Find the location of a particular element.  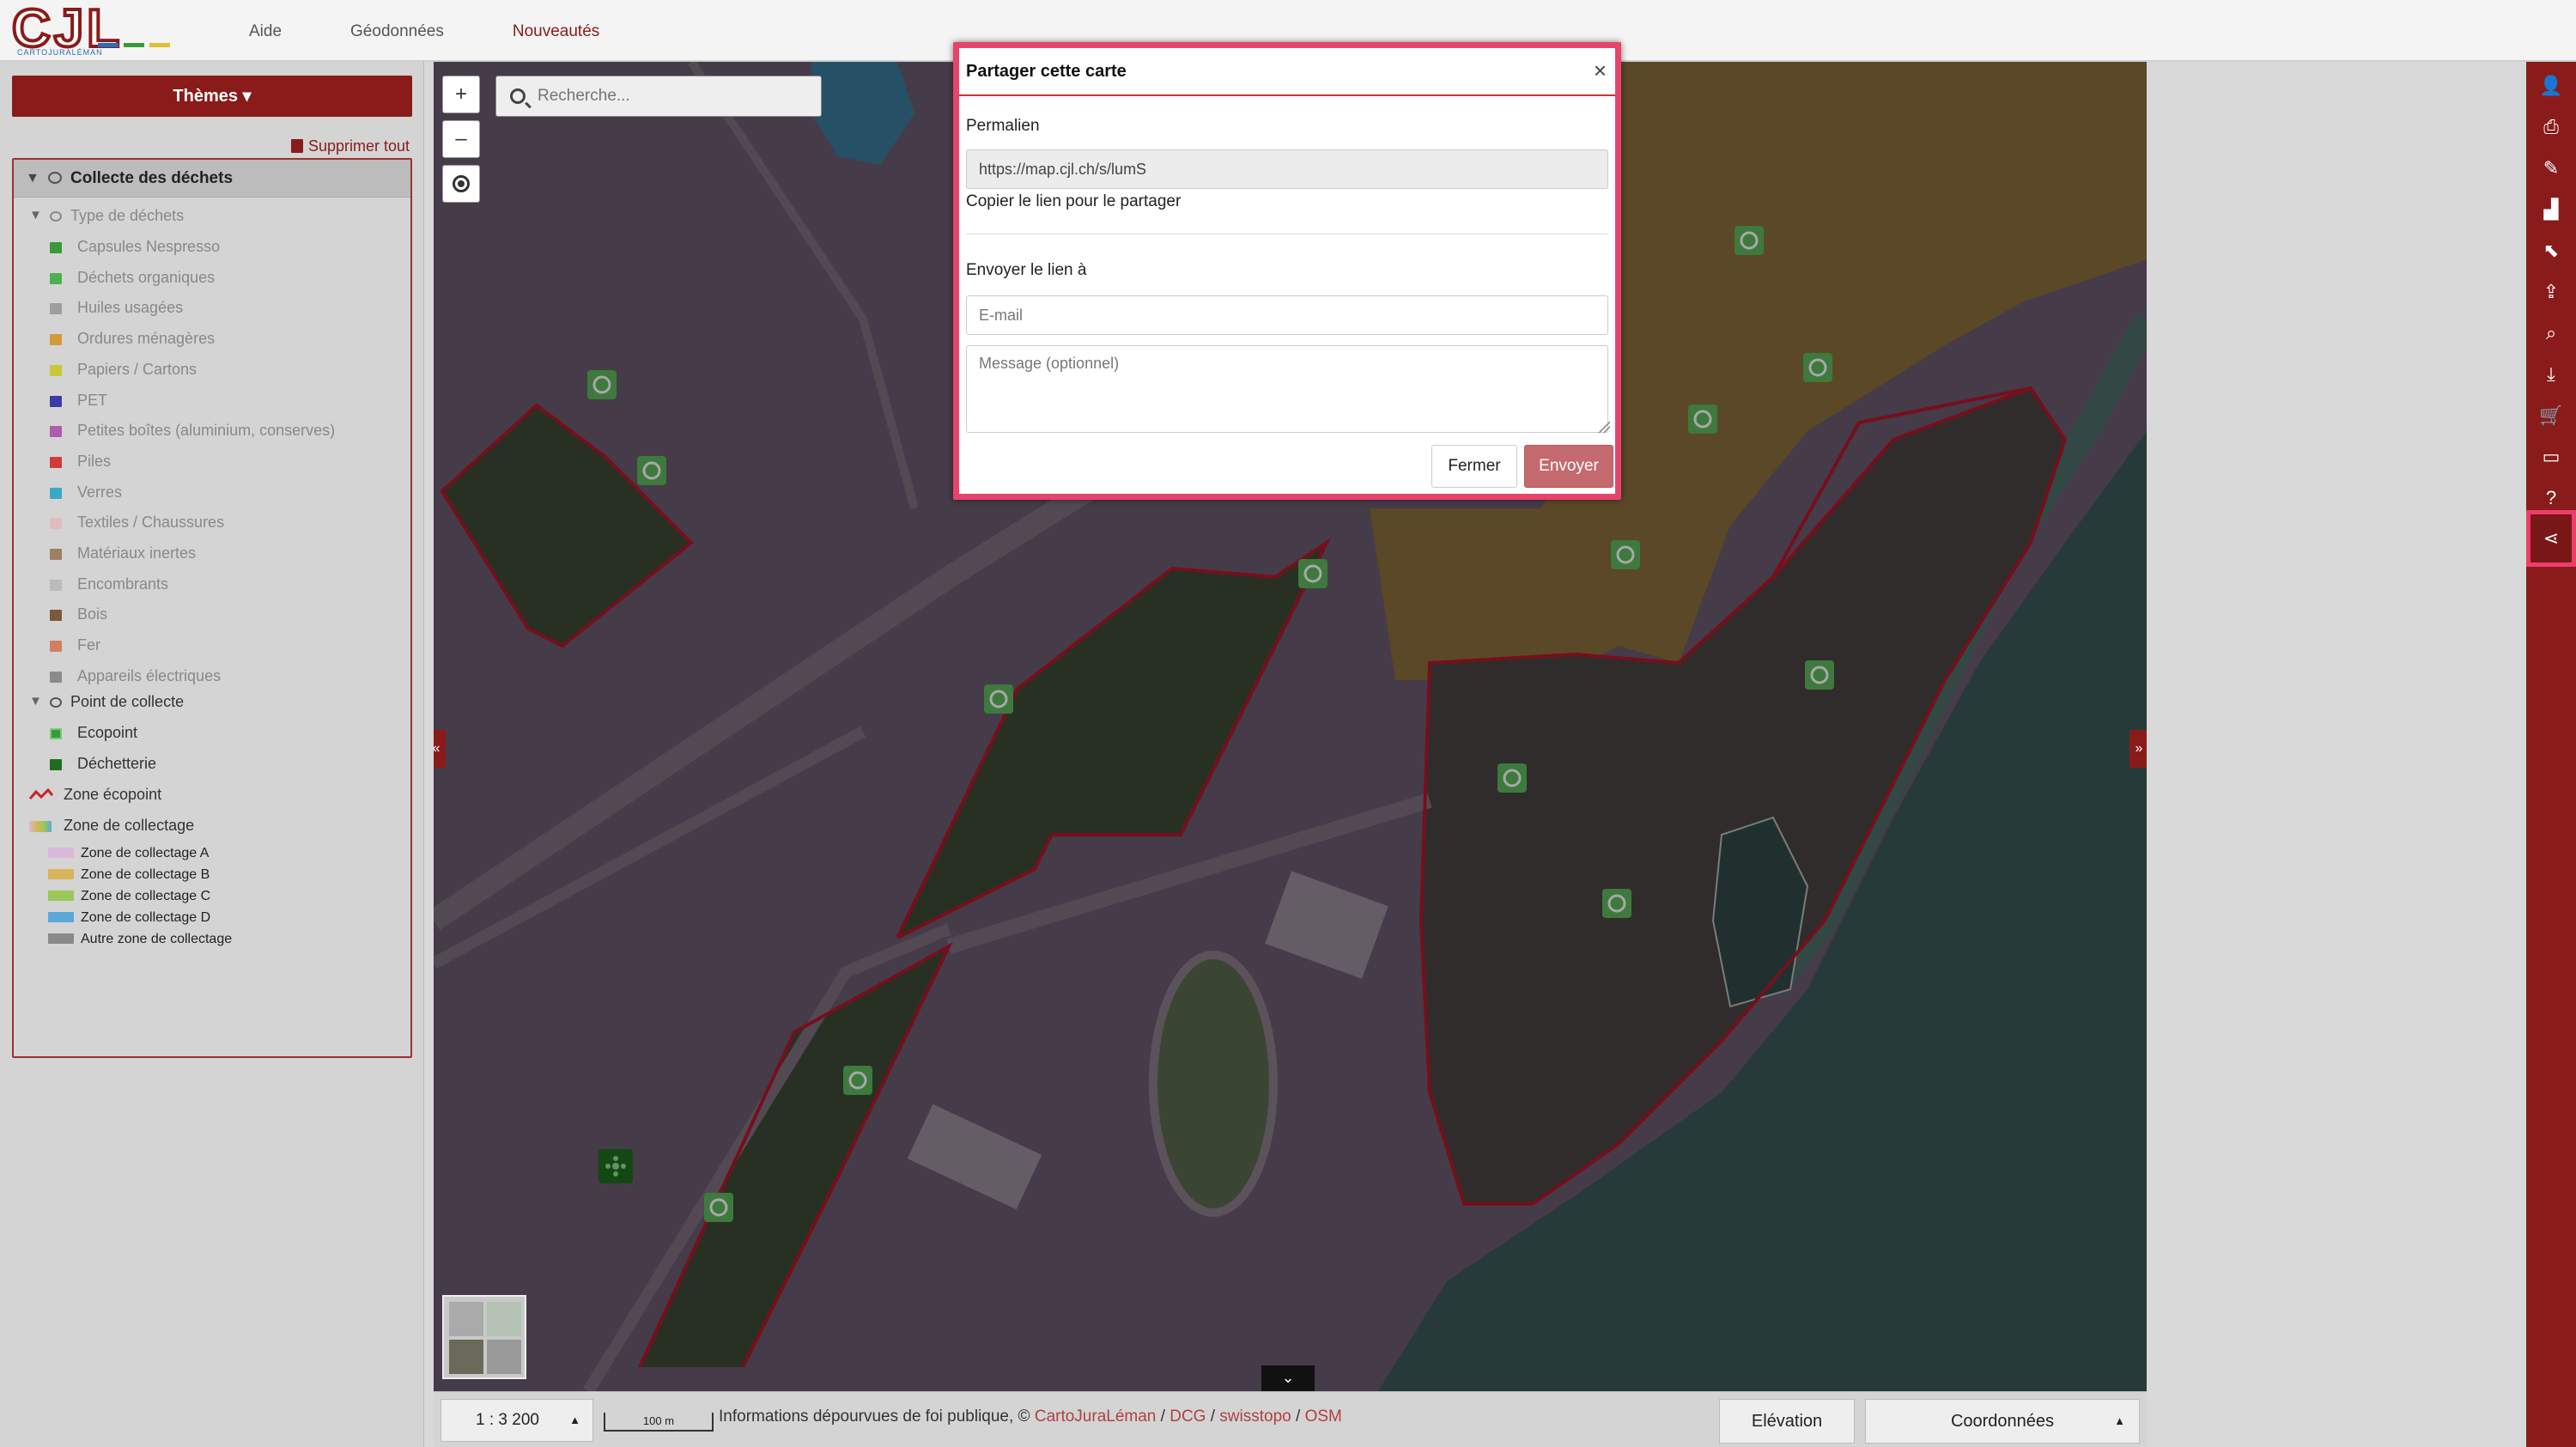

ecopoint-icon is located at coordinates (56, 733).